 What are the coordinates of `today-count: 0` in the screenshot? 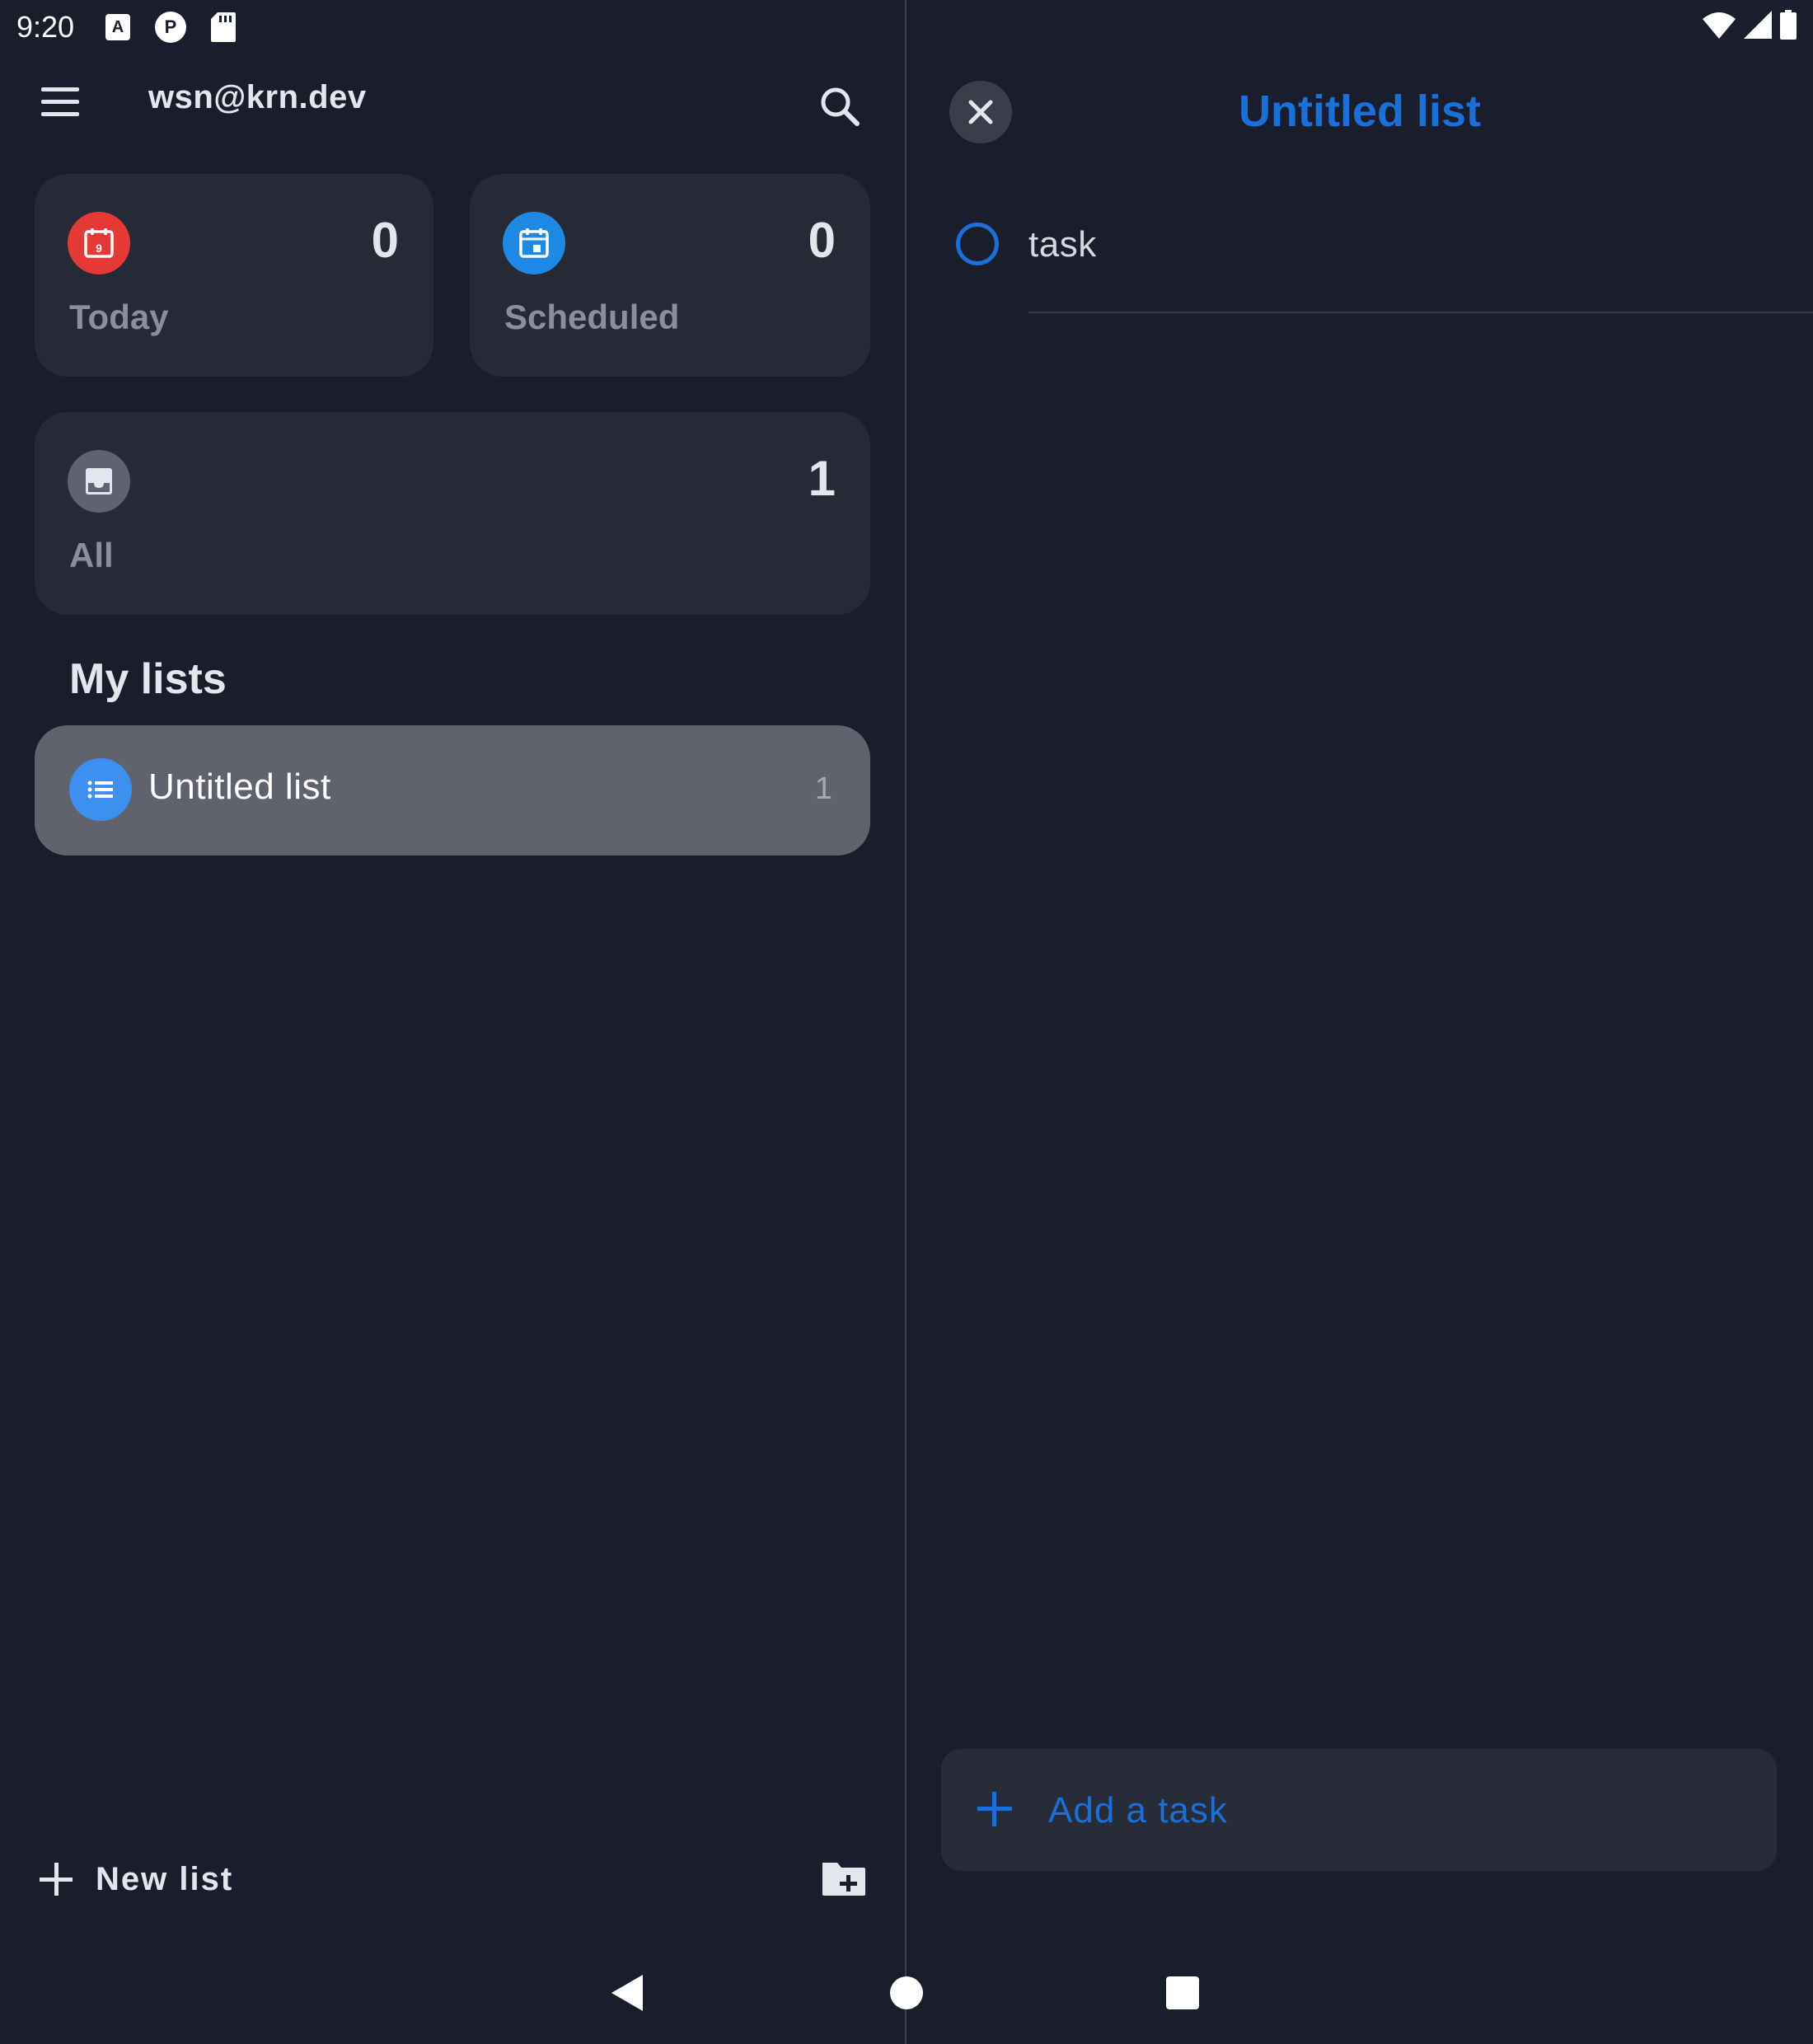 It's located at (385, 240).